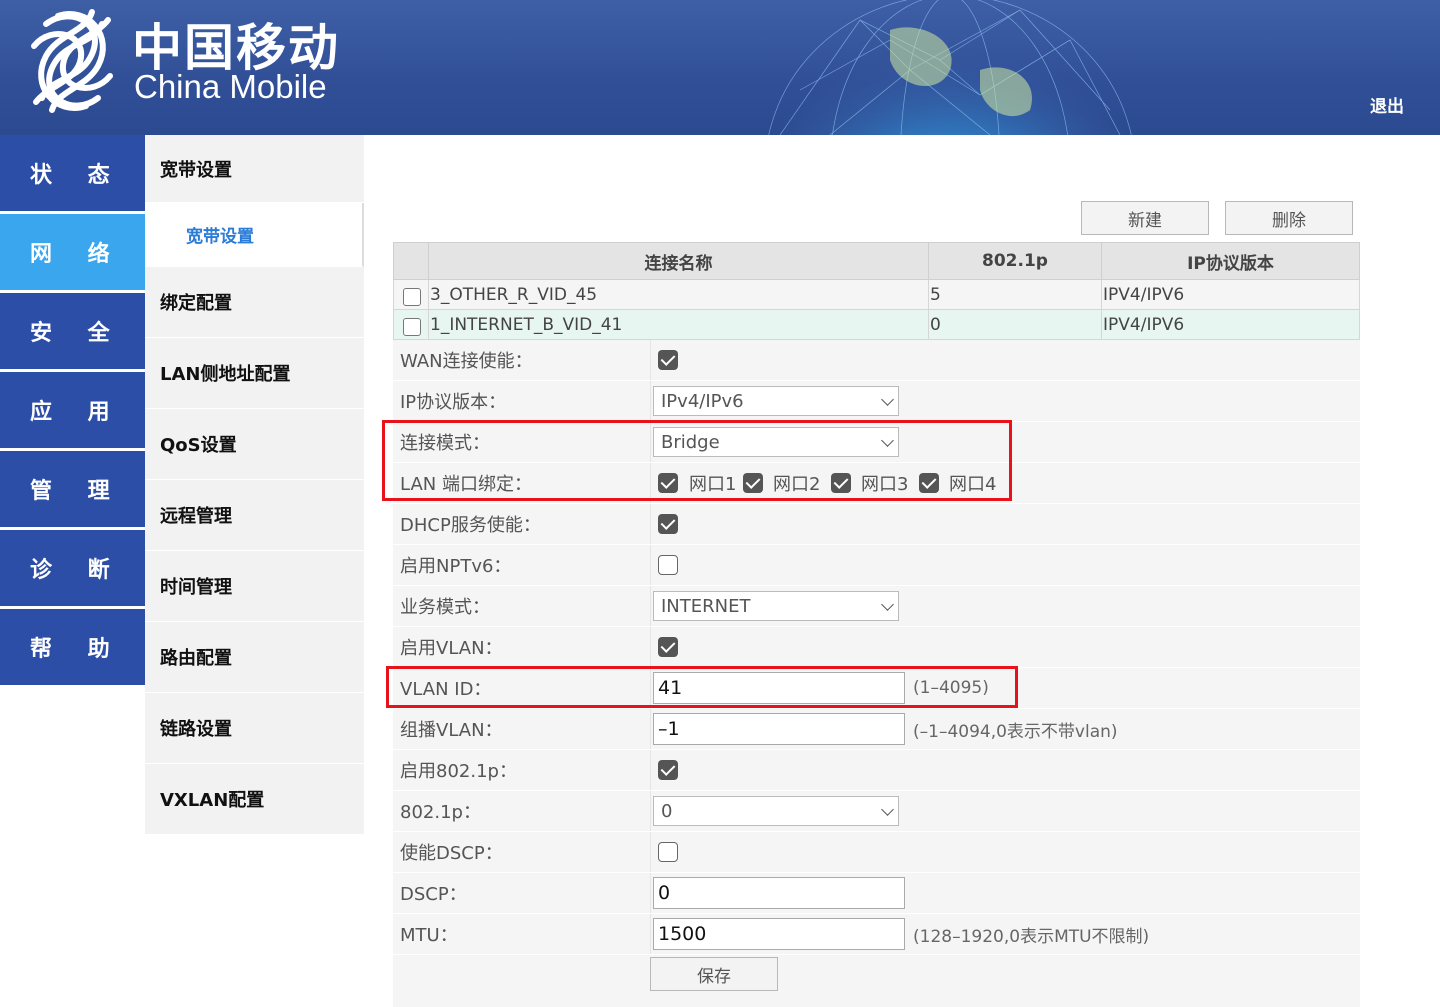  What do you see at coordinates (261, 235) in the screenshot?
I see `subnav-broadband-settings: 宽带设置` at bounding box center [261, 235].